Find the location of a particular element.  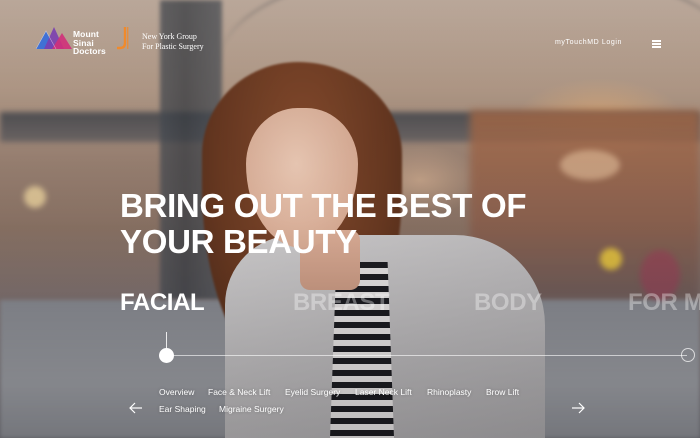

logo-wordmark: Mount Sinai Doctors is located at coordinates (89, 43).